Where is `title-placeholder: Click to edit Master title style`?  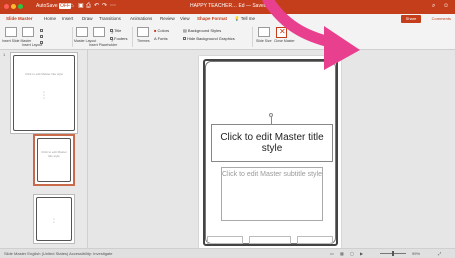 title-placeholder: Click to edit Master title style is located at coordinates (272, 143).